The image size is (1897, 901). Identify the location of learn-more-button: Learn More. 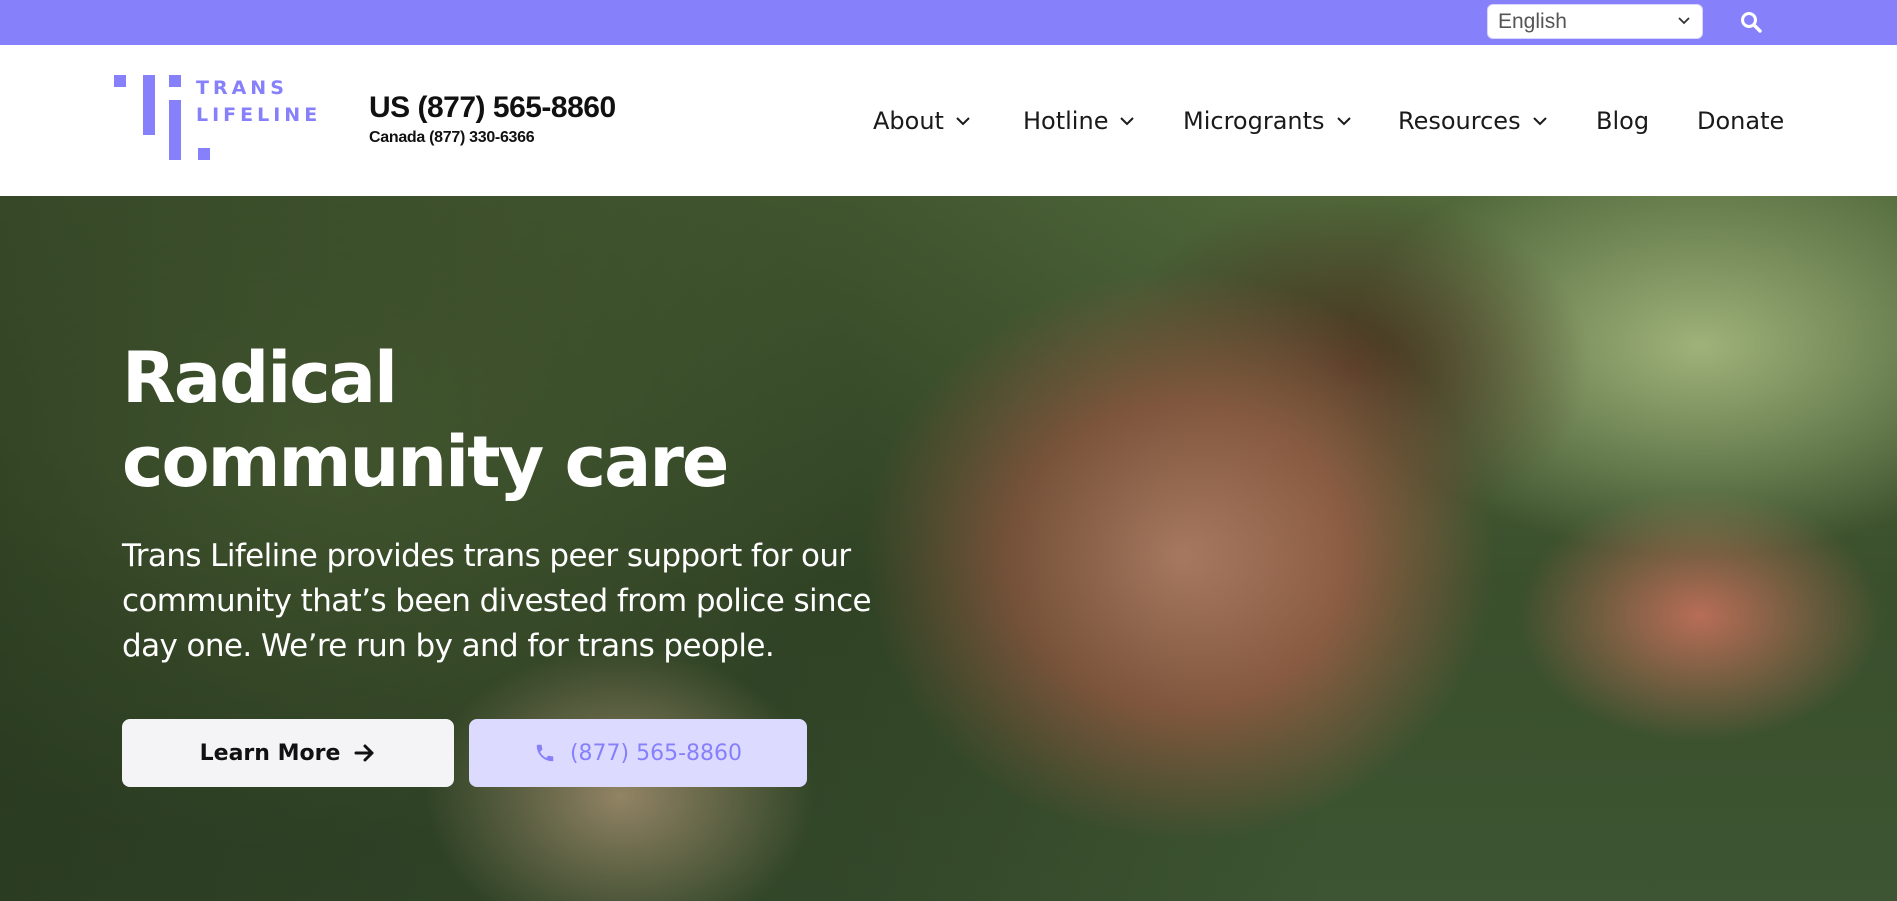
(288, 753).